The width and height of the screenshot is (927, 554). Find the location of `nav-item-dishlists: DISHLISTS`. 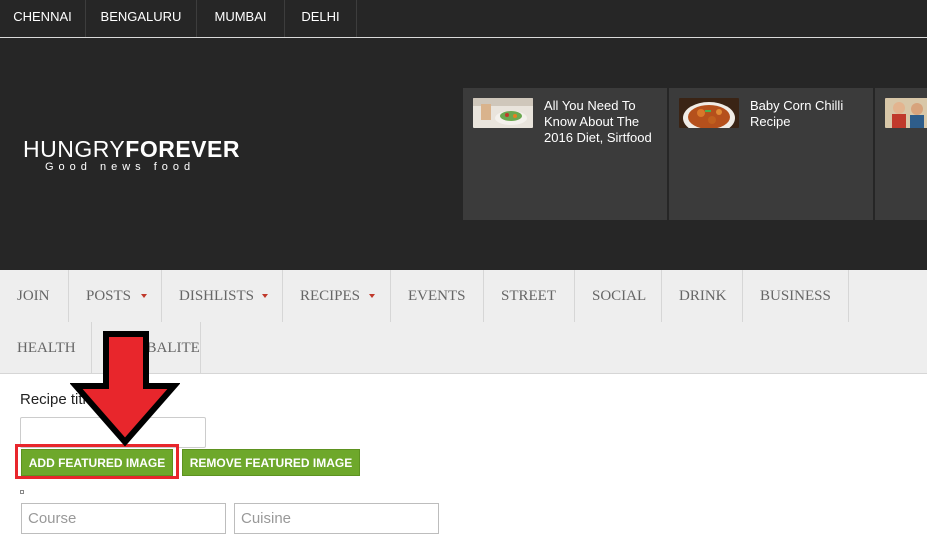

nav-item-dishlists: DISHLISTS is located at coordinates (222, 296).